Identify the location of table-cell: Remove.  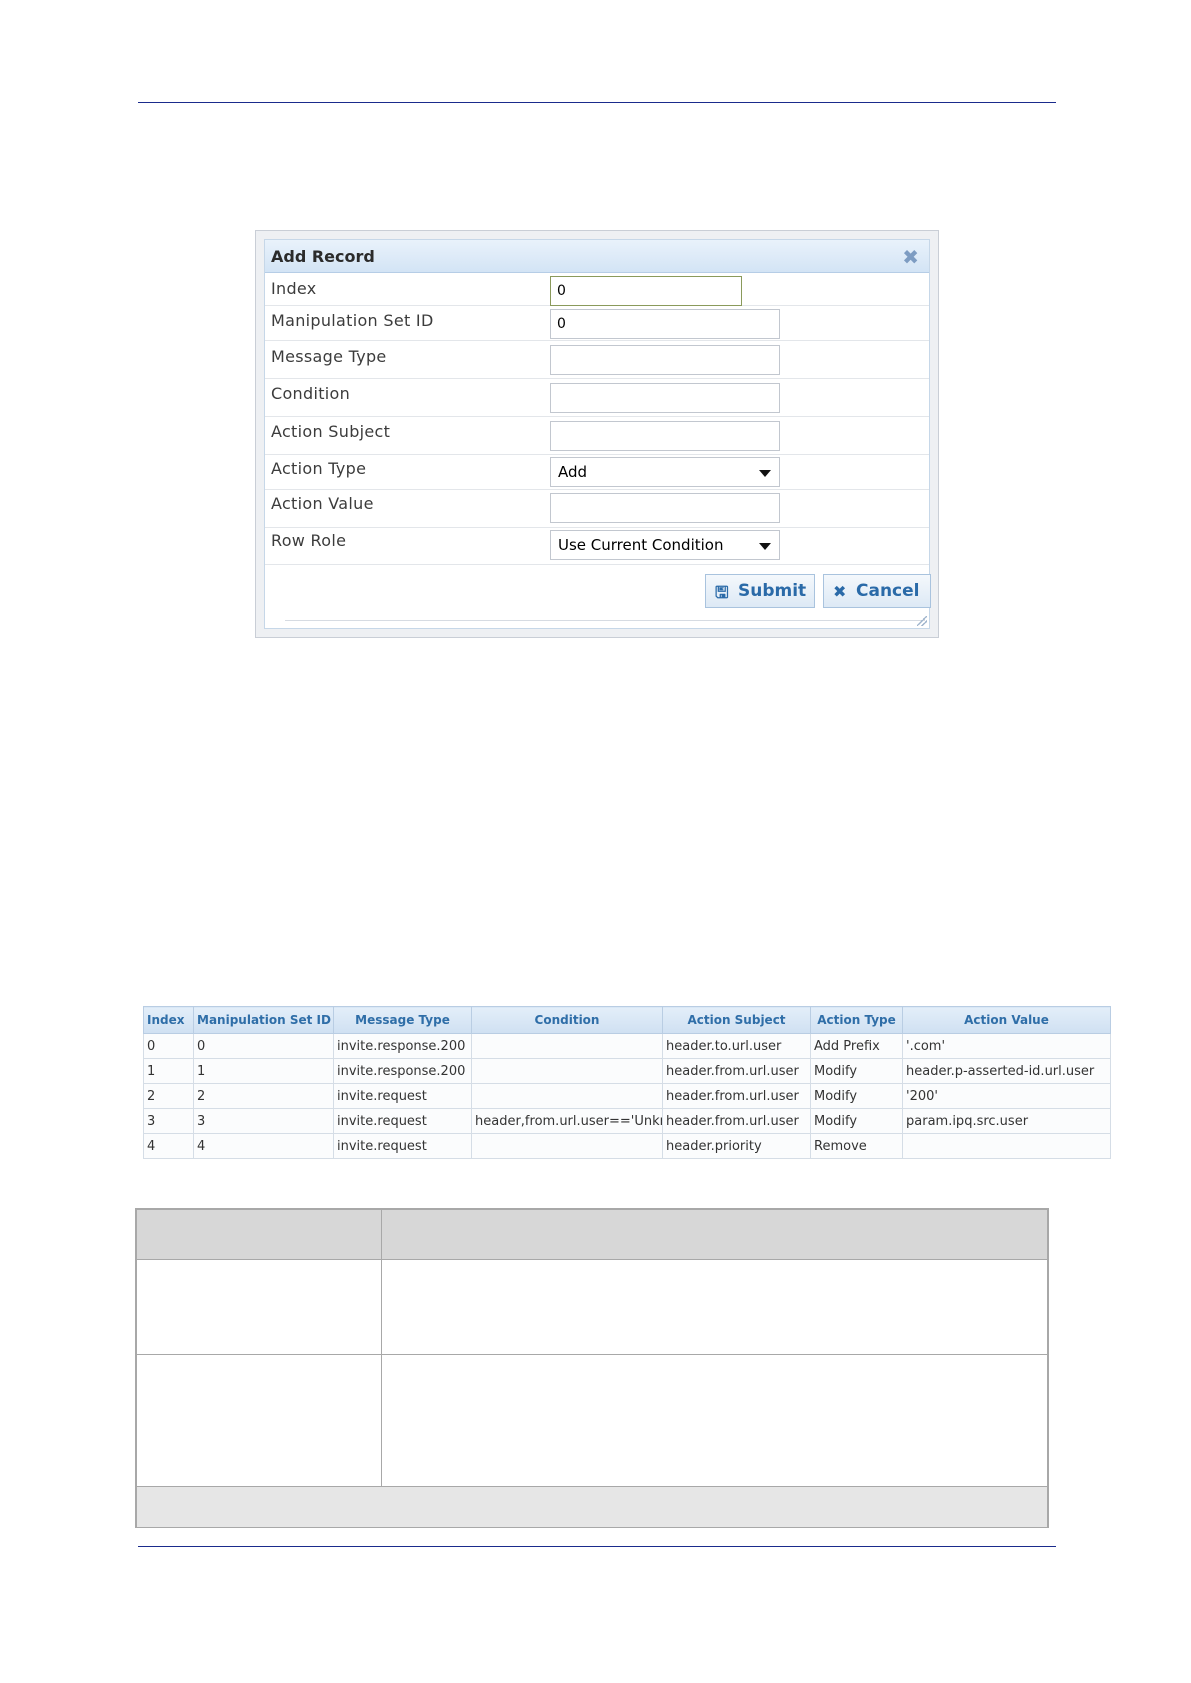
(856, 1146).